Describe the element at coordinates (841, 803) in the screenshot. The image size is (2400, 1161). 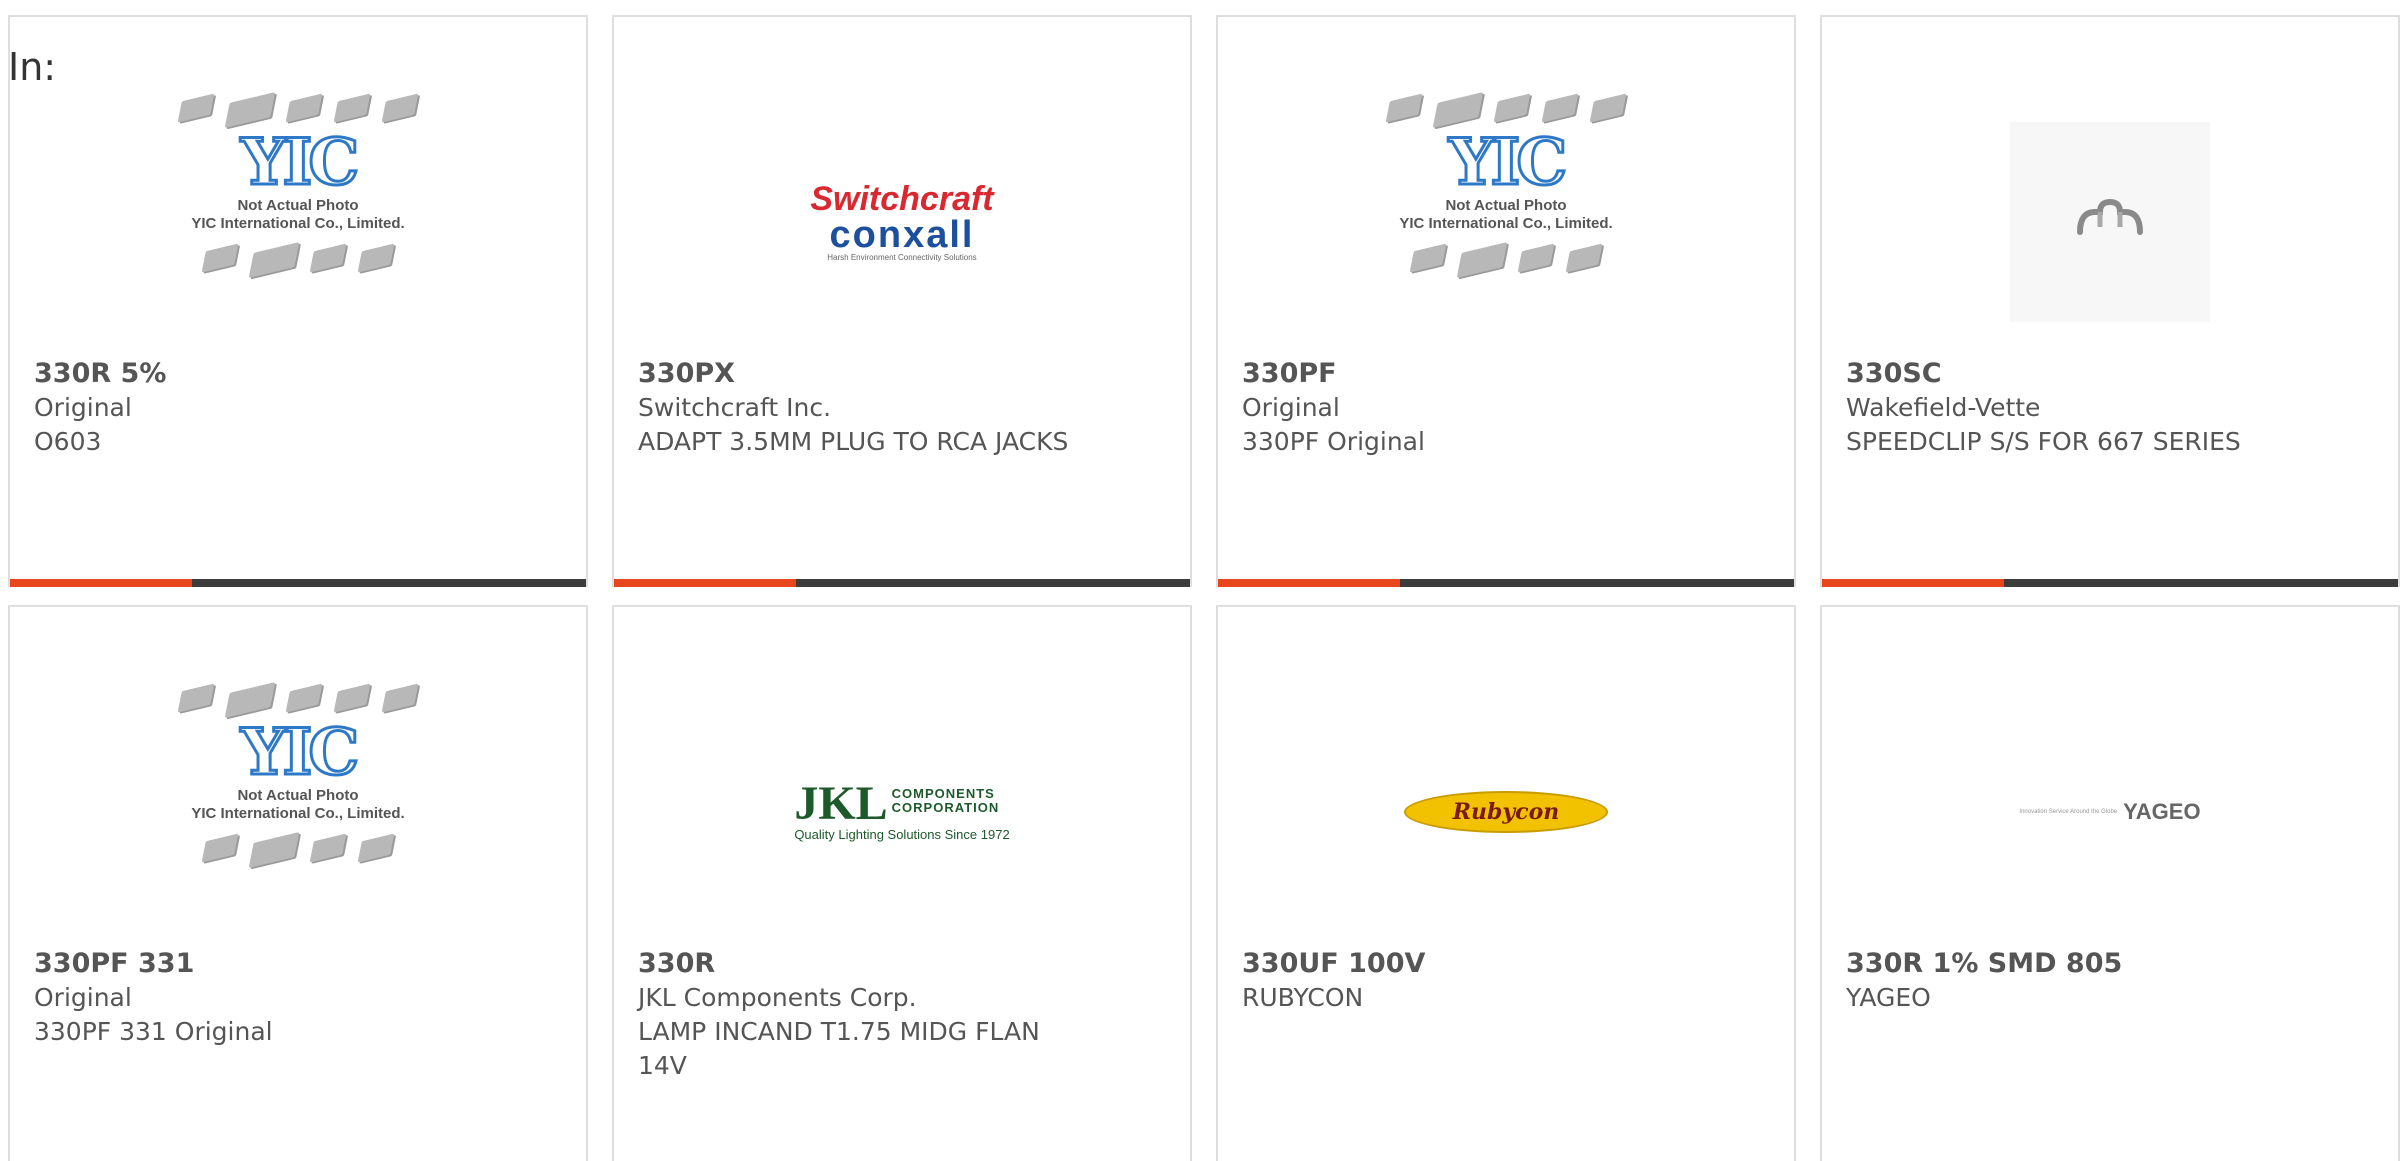
I see `jkl-logo-text: JKL` at that location.